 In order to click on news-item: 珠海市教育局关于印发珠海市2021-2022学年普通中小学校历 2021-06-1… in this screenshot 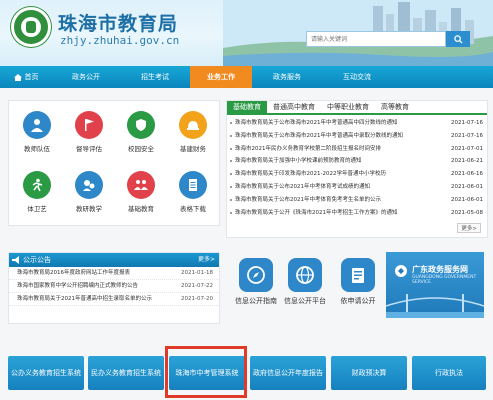, I will do `click(357, 174)`.